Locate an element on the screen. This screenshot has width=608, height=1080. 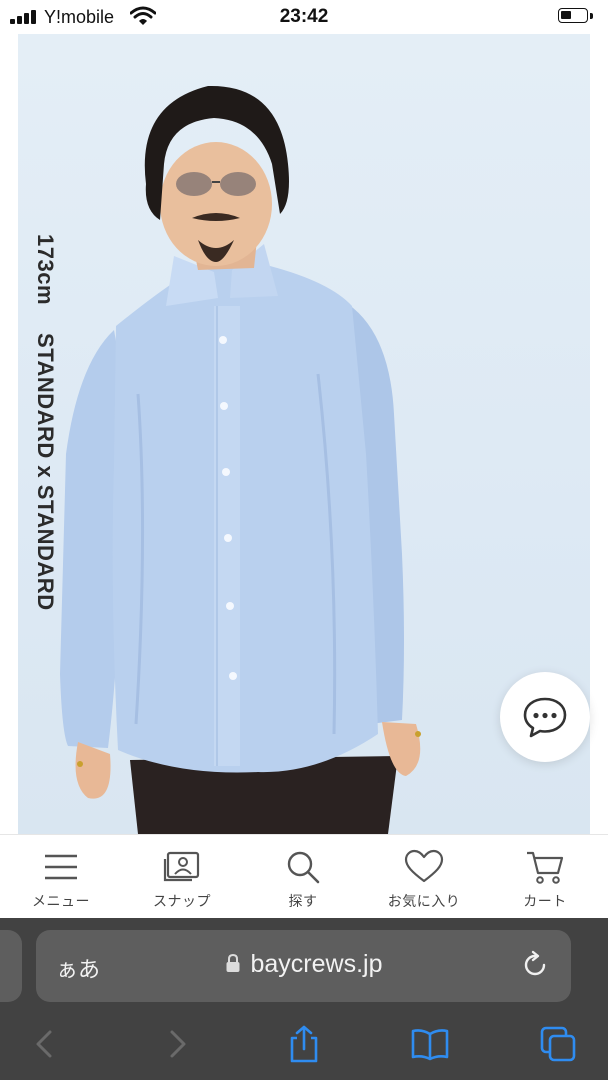
url-display: baycrews.jp is located at coordinates (303, 964).